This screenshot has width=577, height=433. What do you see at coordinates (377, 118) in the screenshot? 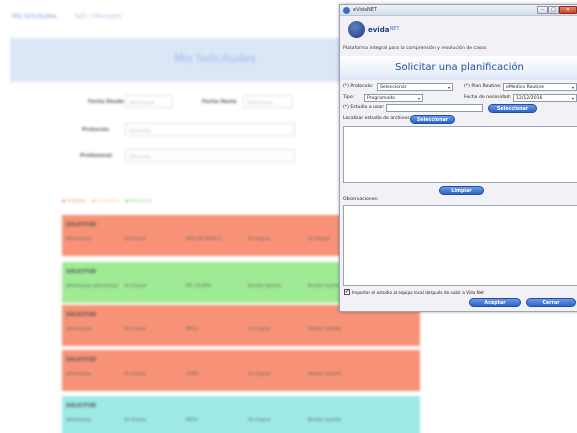
I see `localizar-label: Localizar estudio de archivos:` at bounding box center [377, 118].